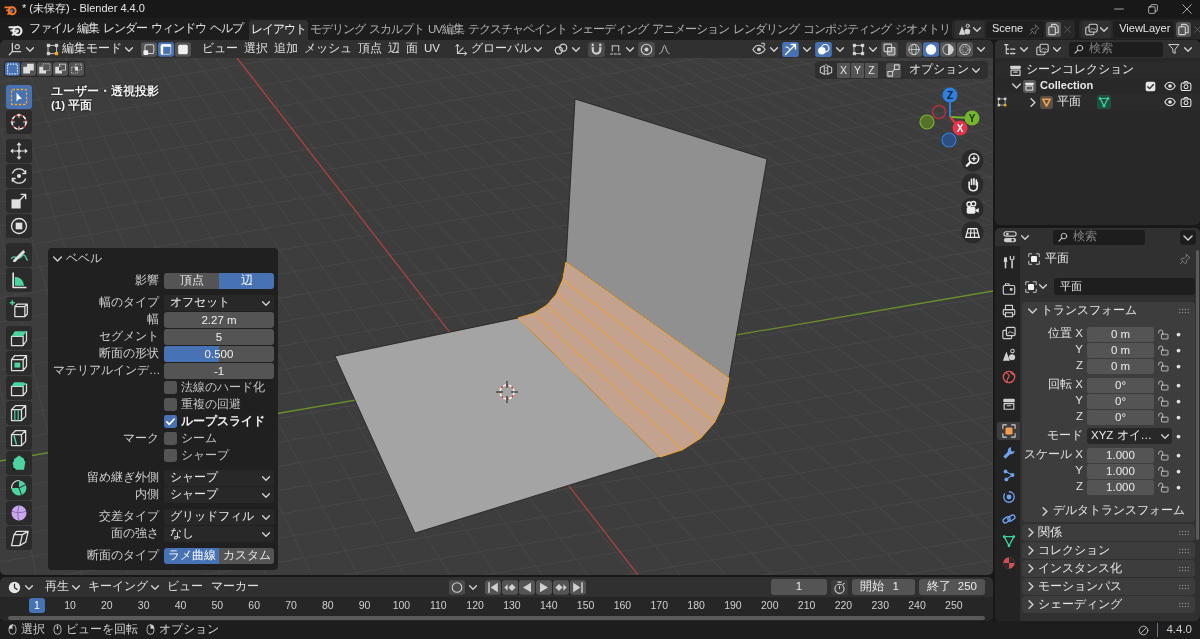 The width and height of the screenshot is (1200, 639). I want to click on options-dropdown: オプション, so click(944, 70).